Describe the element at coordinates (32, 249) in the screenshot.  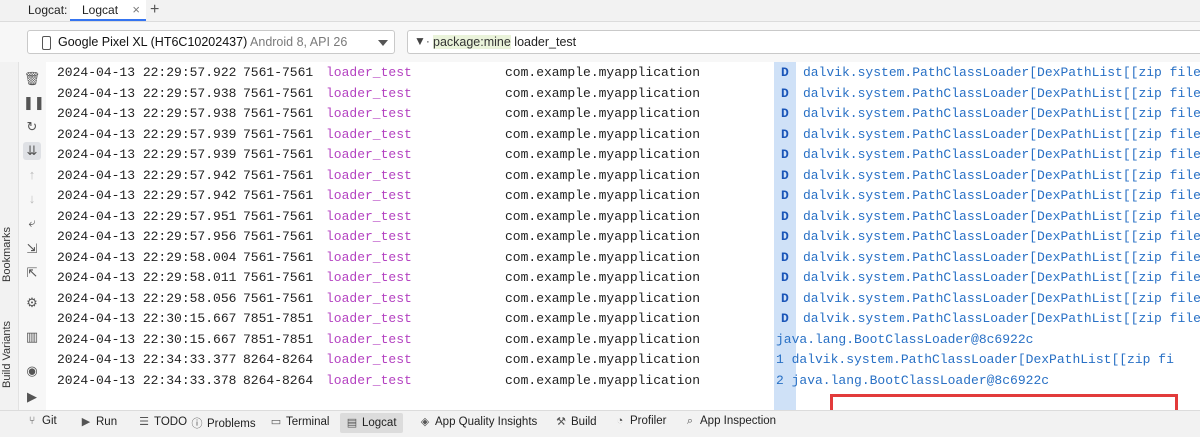
I see `import-icon: ⇲` at that location.